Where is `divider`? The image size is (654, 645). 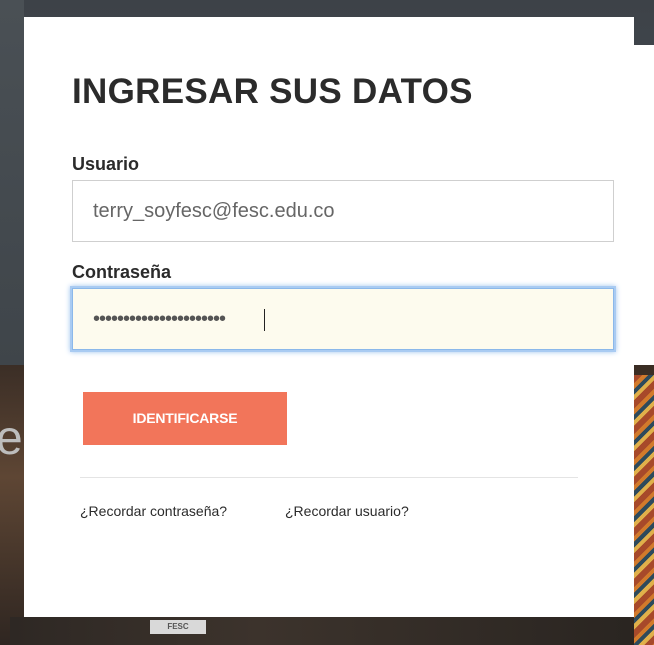
divider is located at coordinates (329, 477).